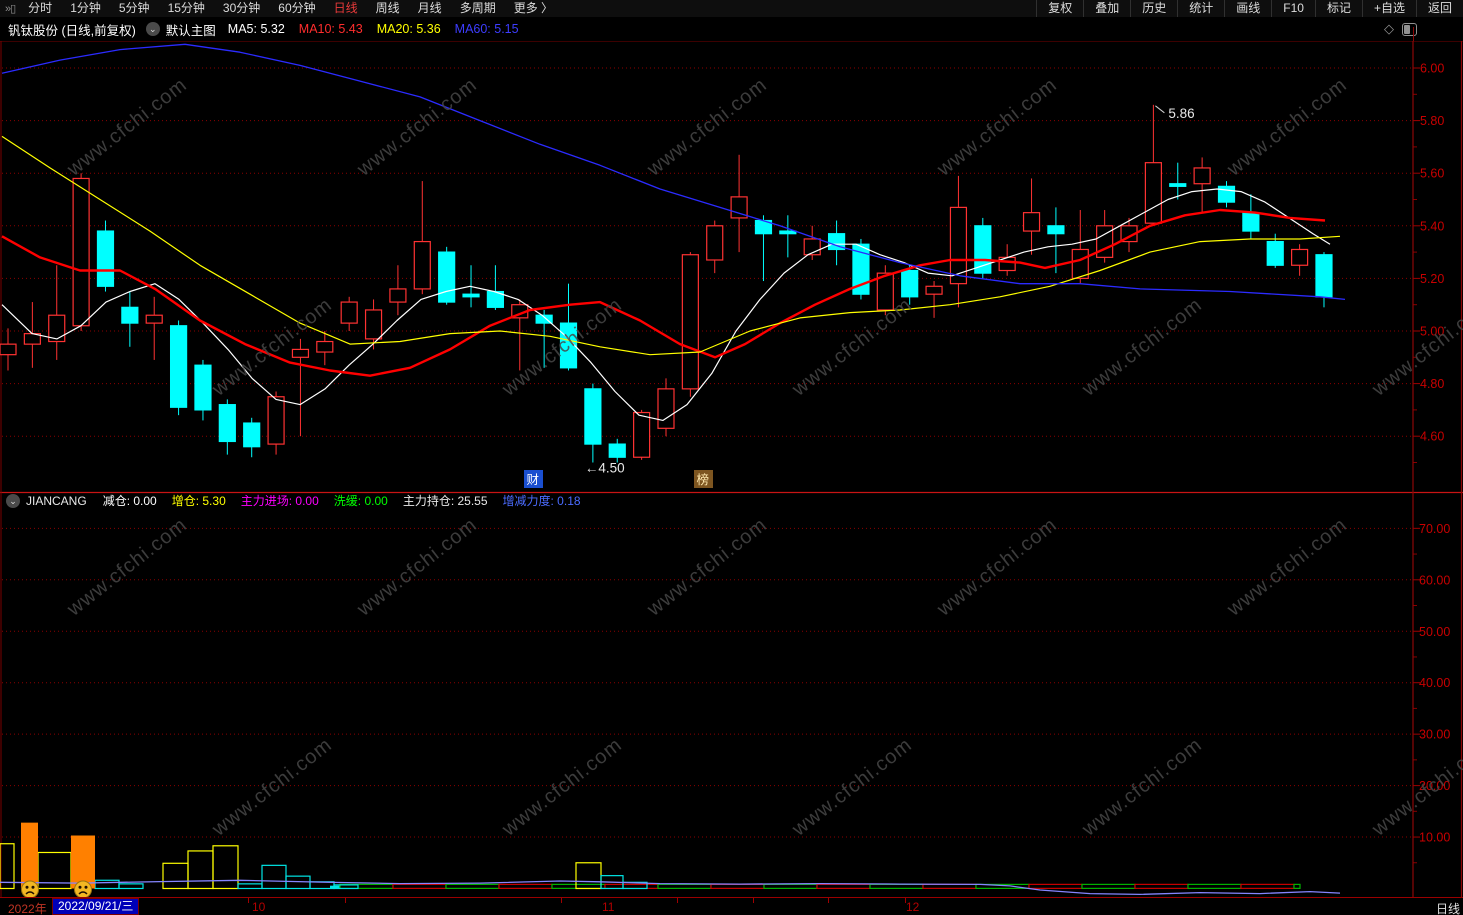  I want to click on time-axis-bar: 2022年 2022/09/21/三 10 11 12 日线, so click(731, 906).